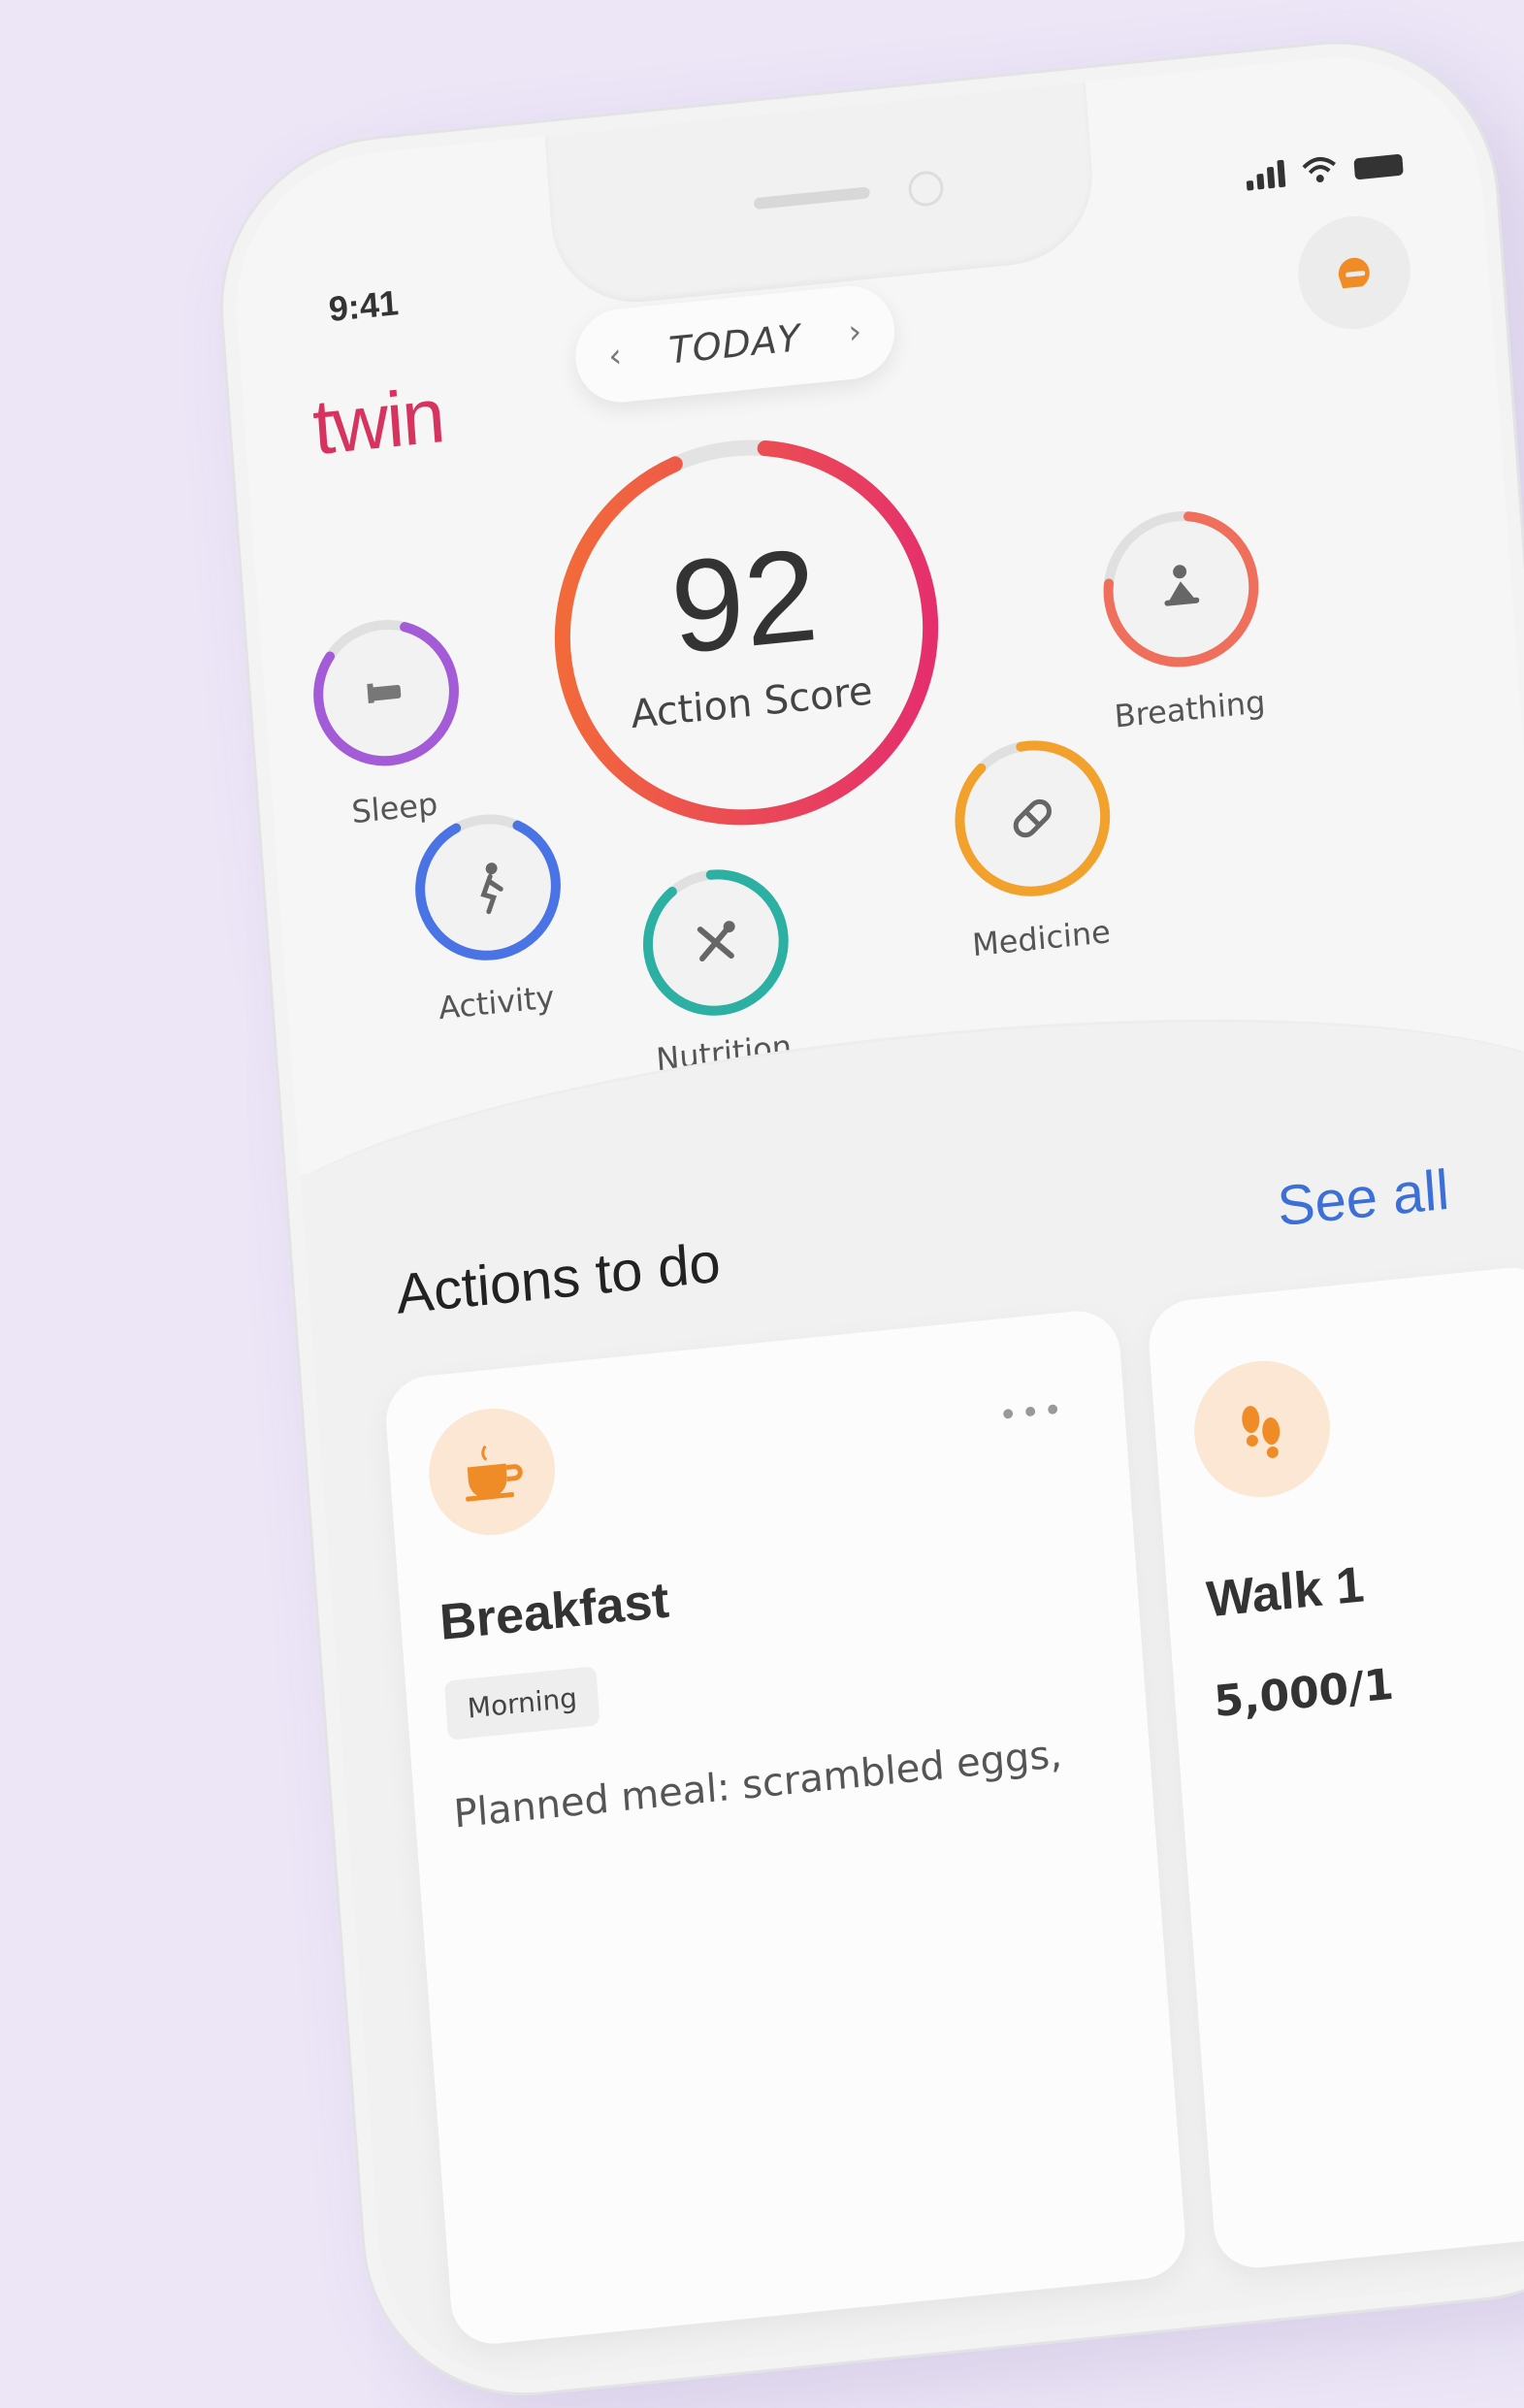 The width and height of the screenshot is (1524, 2408). Describe the element at coordinates (615, 355) in the screenshot. I see `chevron-left-icon: ‹` at that location.